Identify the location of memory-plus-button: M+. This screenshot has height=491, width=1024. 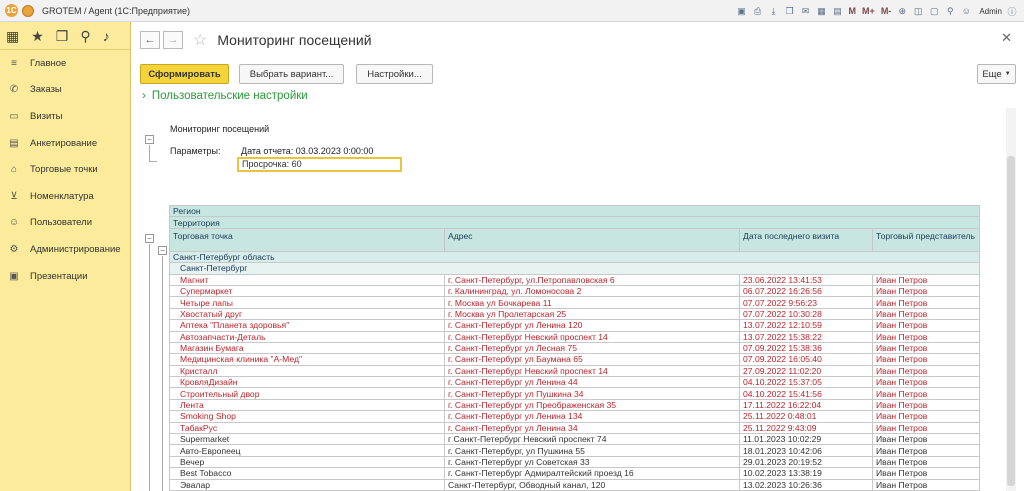
(868, 11).